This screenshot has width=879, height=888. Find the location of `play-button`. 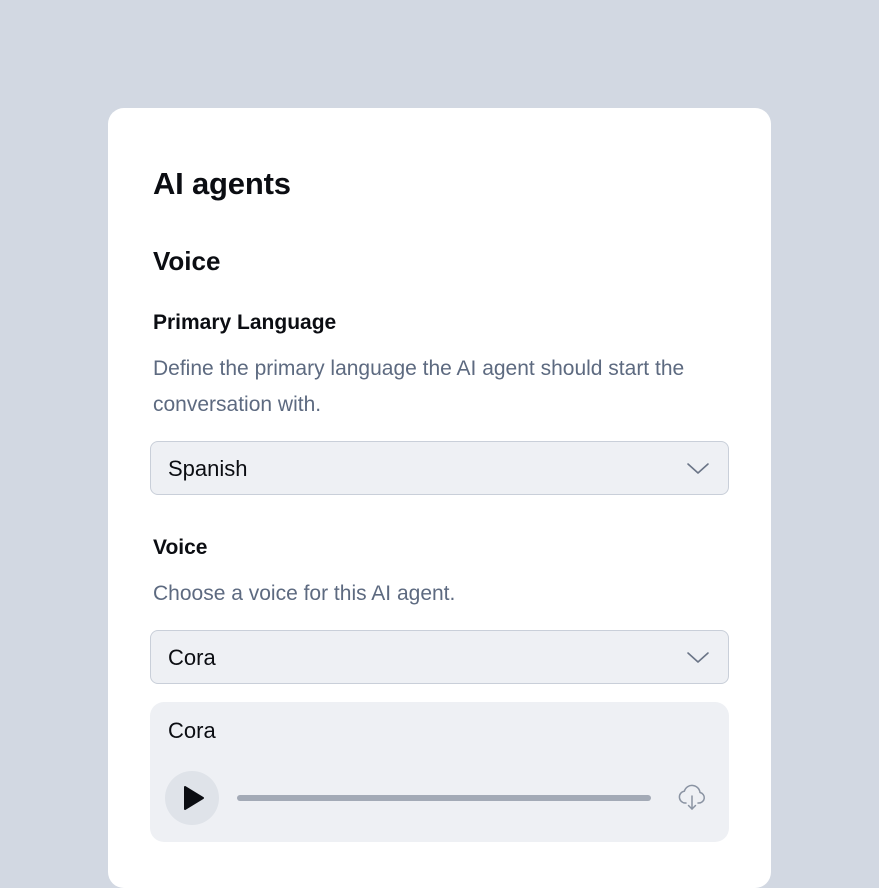

play-button is located at coordinates (192, 798).